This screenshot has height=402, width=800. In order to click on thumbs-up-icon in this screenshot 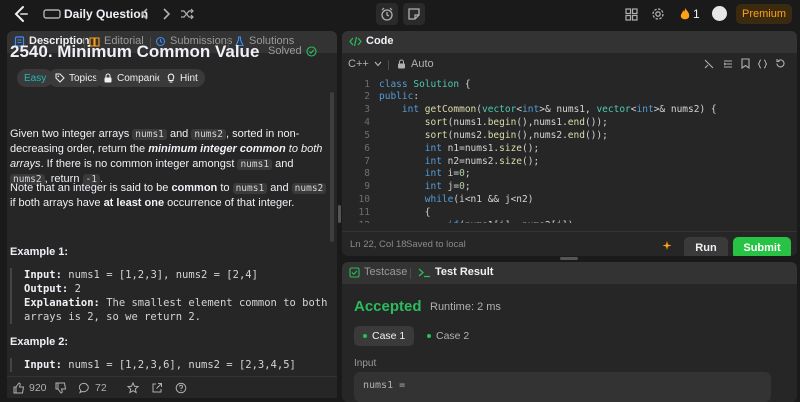, I will do `click(19, 388)`.